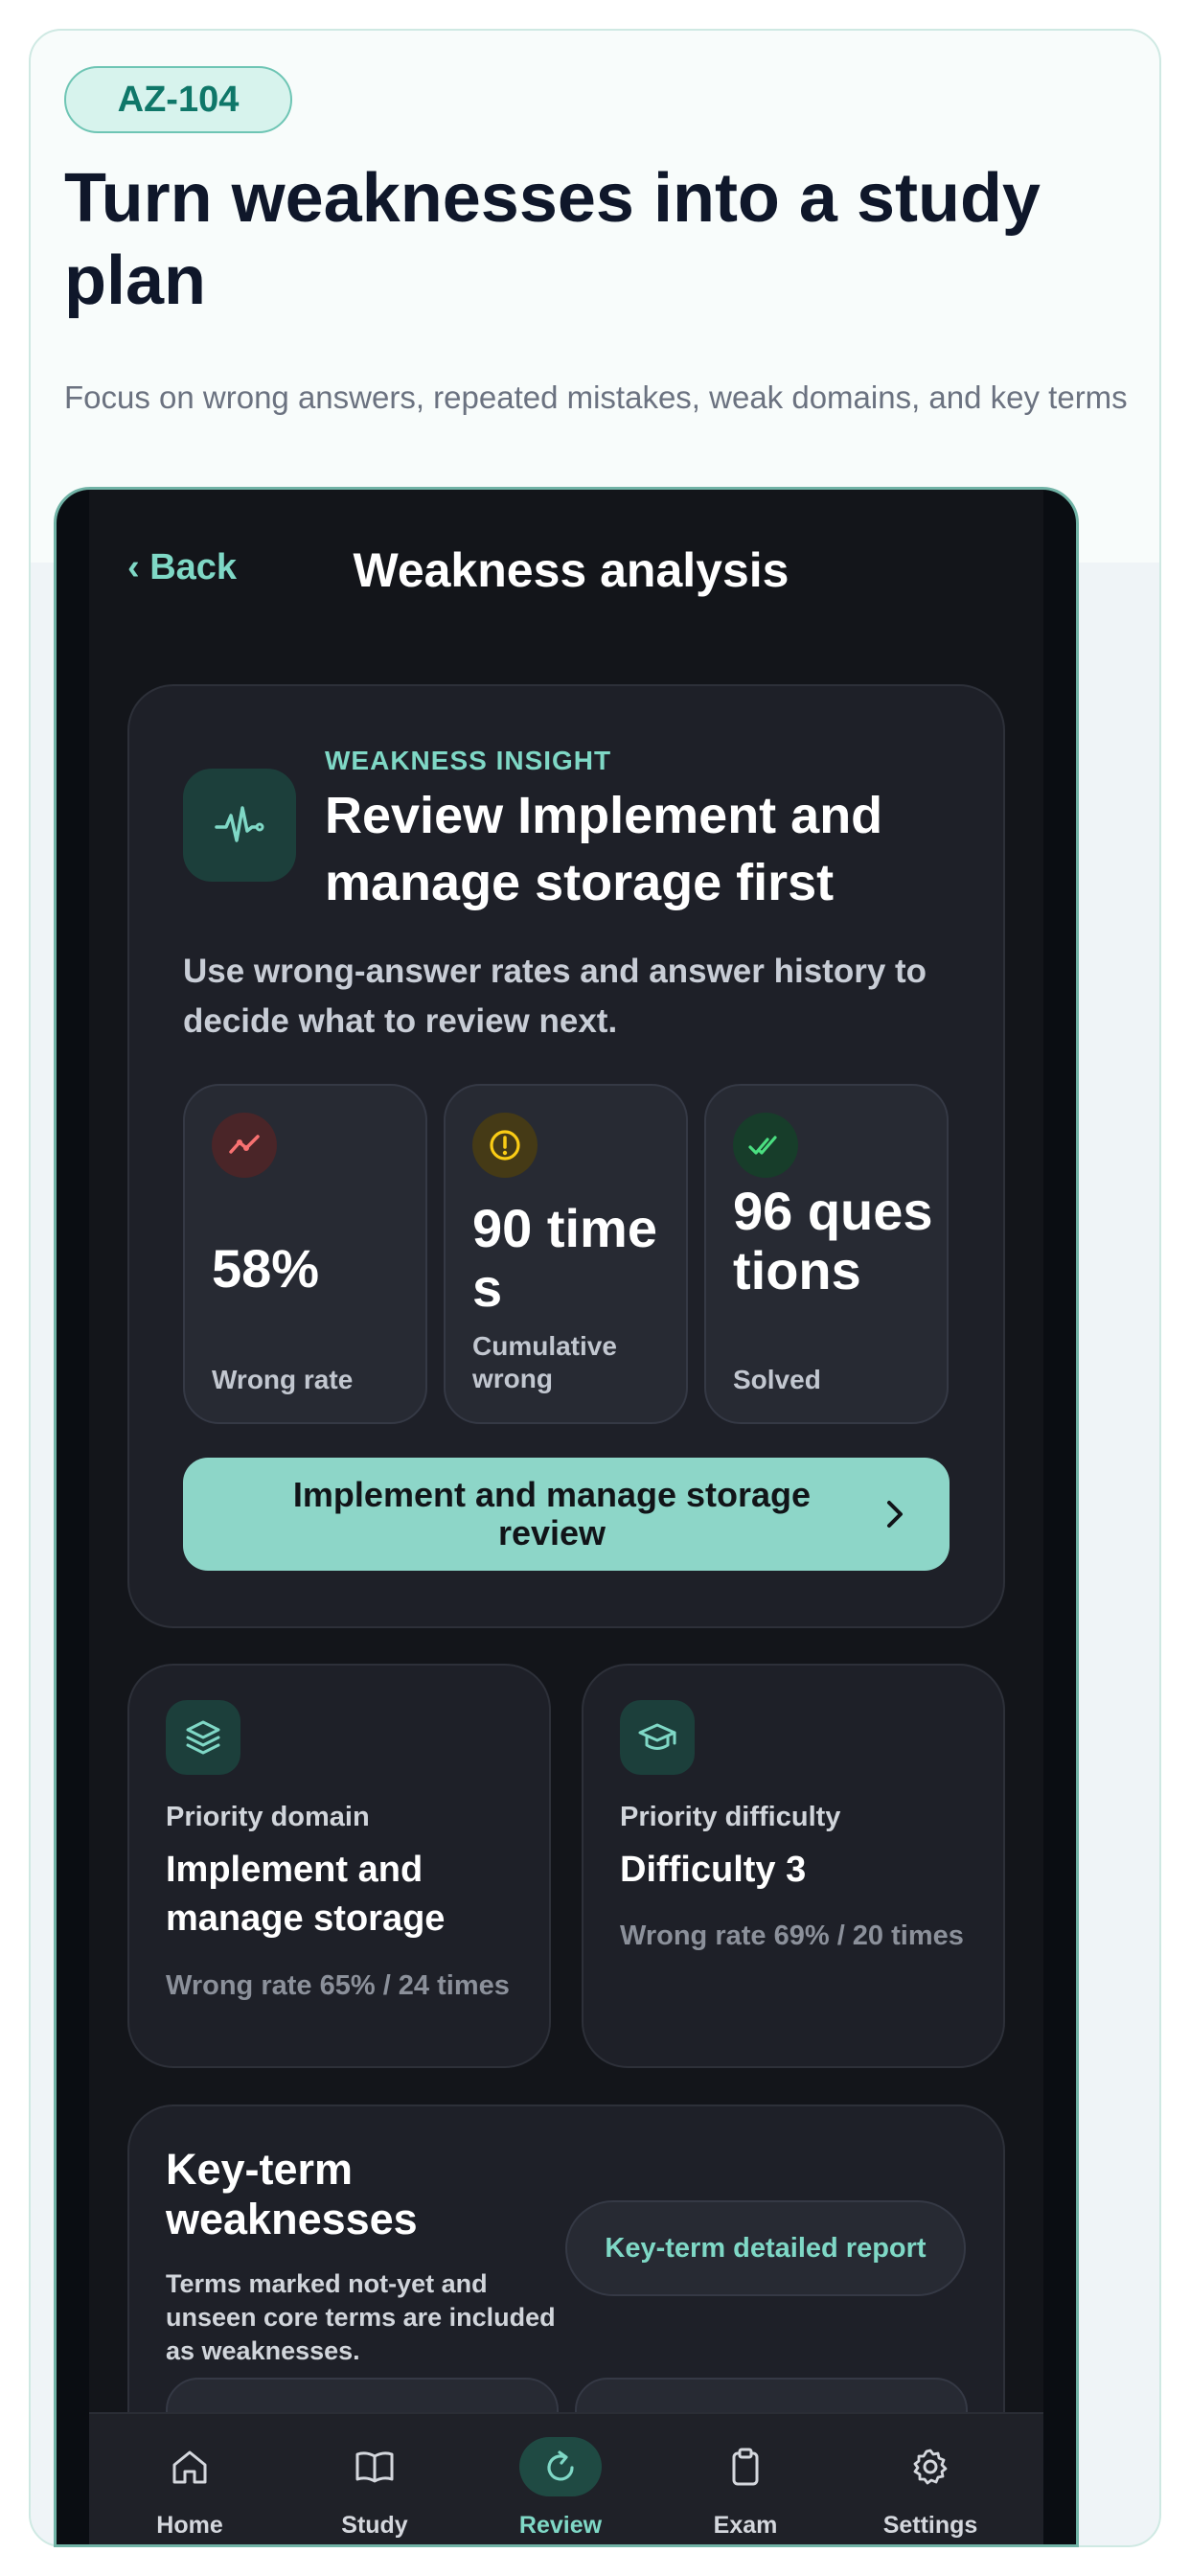 The height and width of the screenshot is (2576, 1190). What do you see at coordinates (374, 2466) in the screenshot?
I see `book-icon` at bounding box center [374, 2466].